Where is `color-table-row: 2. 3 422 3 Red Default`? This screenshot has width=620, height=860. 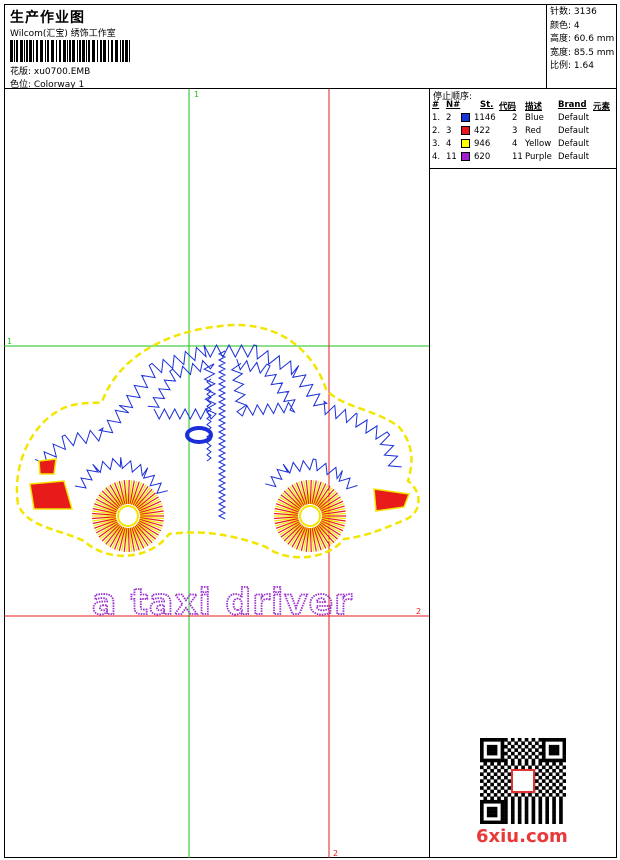 color-table-row: 2. 3 422 3 Red Default is located at coordinates (523, 132).